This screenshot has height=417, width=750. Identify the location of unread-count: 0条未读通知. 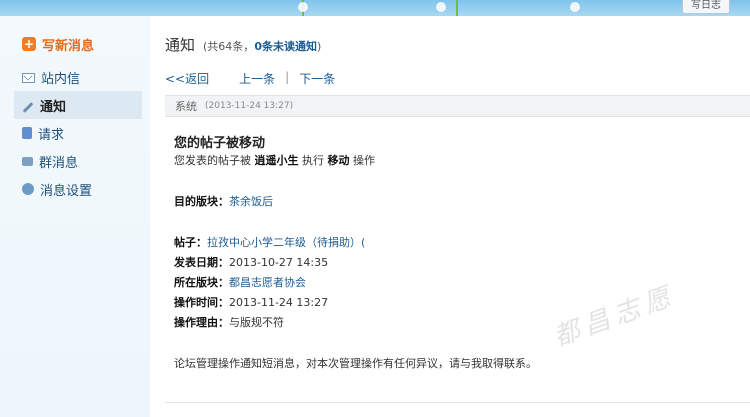
(285, 46).